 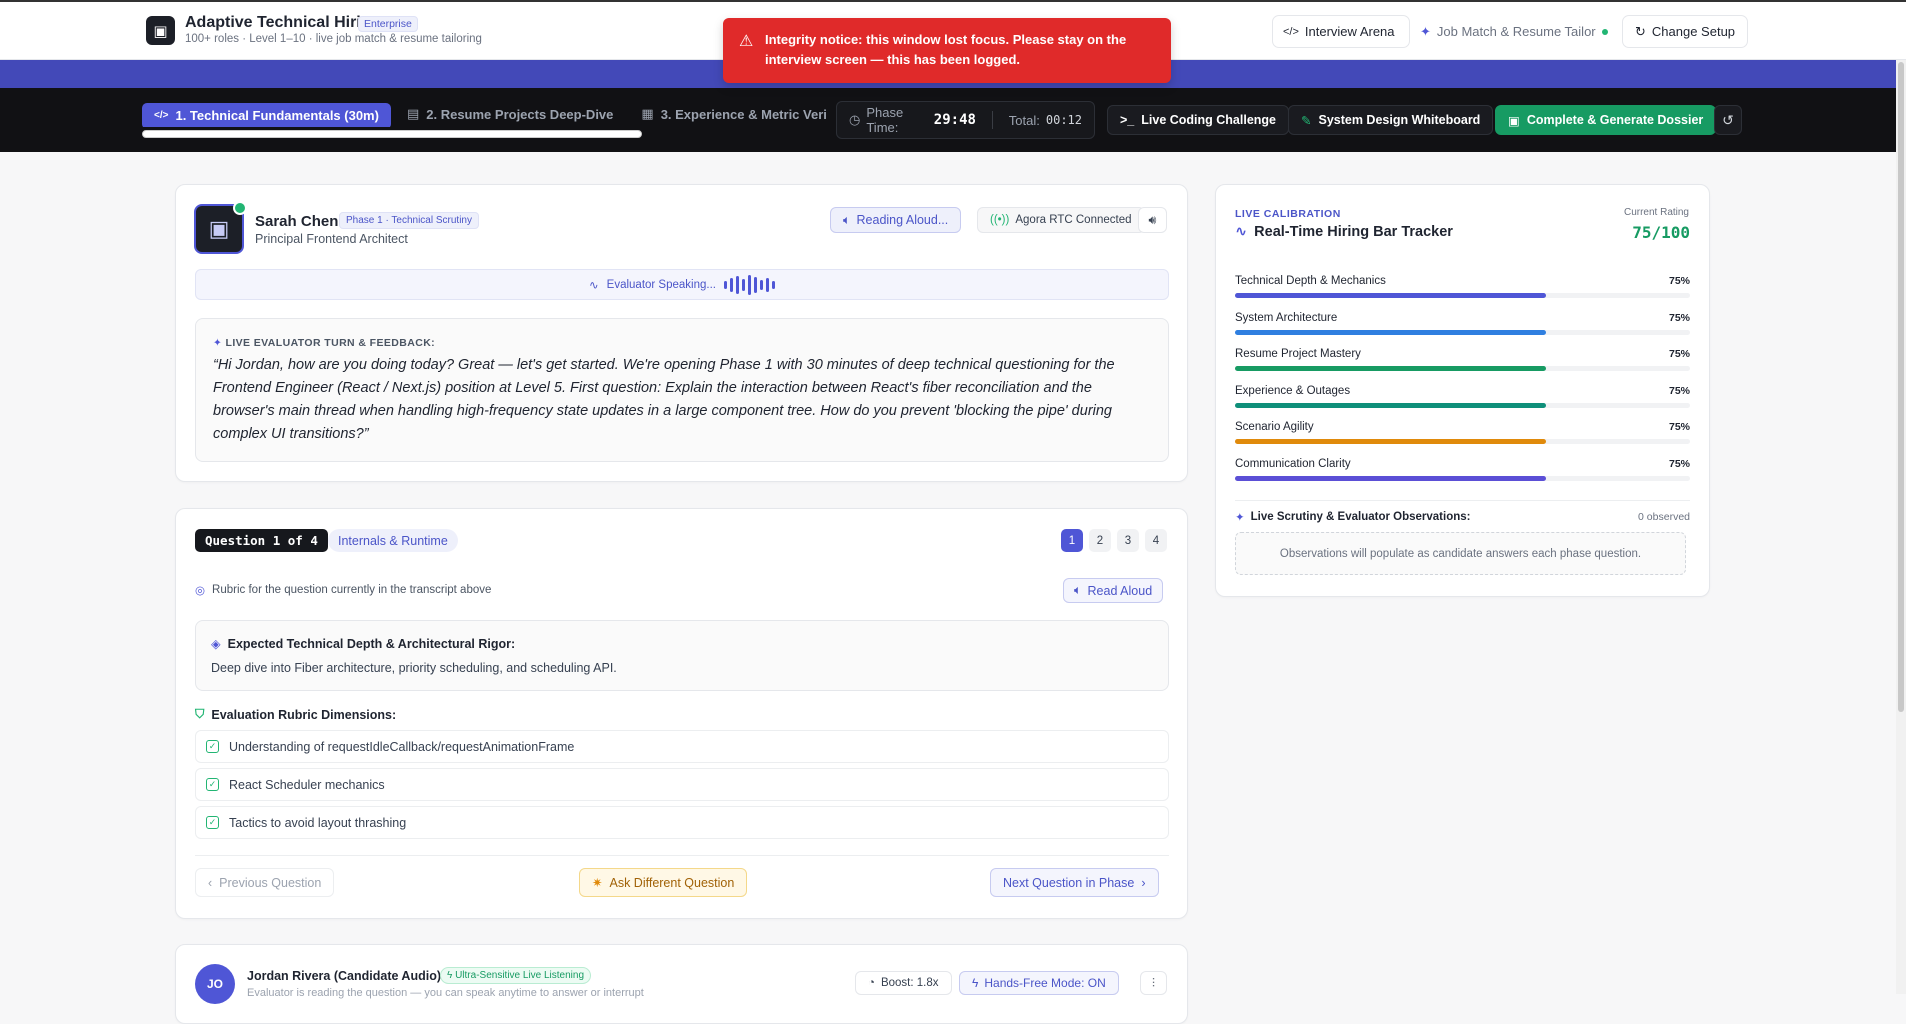 I want to click on tab-experience-metrics: ▦ 3. Experience & Metric Verification, so click(x=727, y=114).